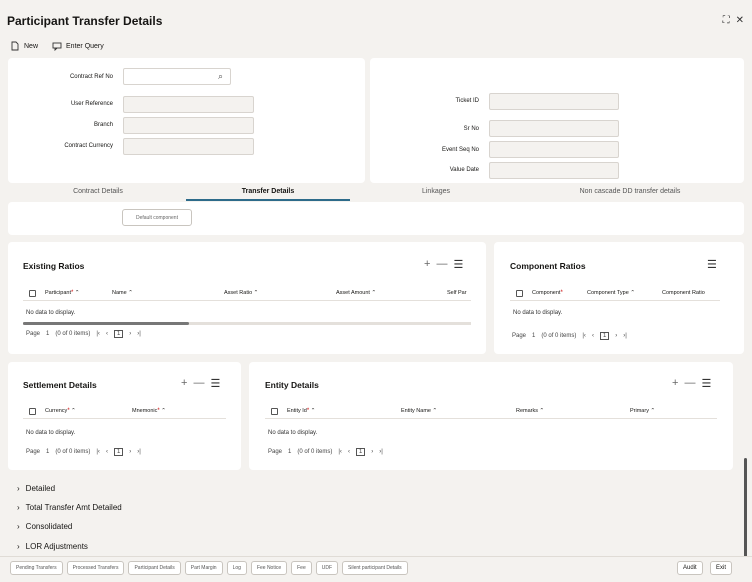 Image resolution: width=752 pixels, height=582 pixels. I want to click on col-currency: Currency* ⌃, so click(60, 411).